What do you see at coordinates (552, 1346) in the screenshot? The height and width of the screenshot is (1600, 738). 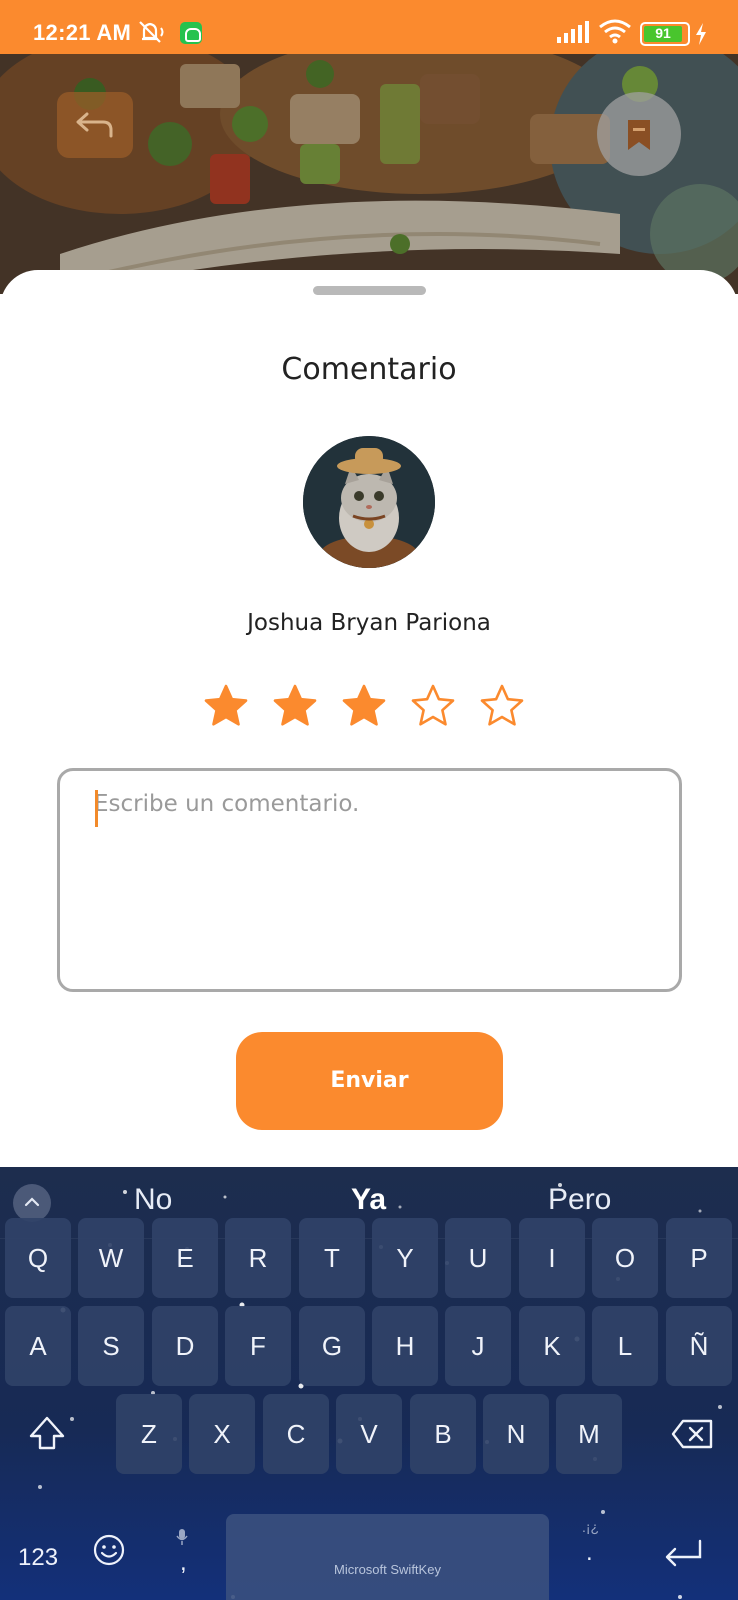 I see `key-k: K` at bounding box center [552, 1346].